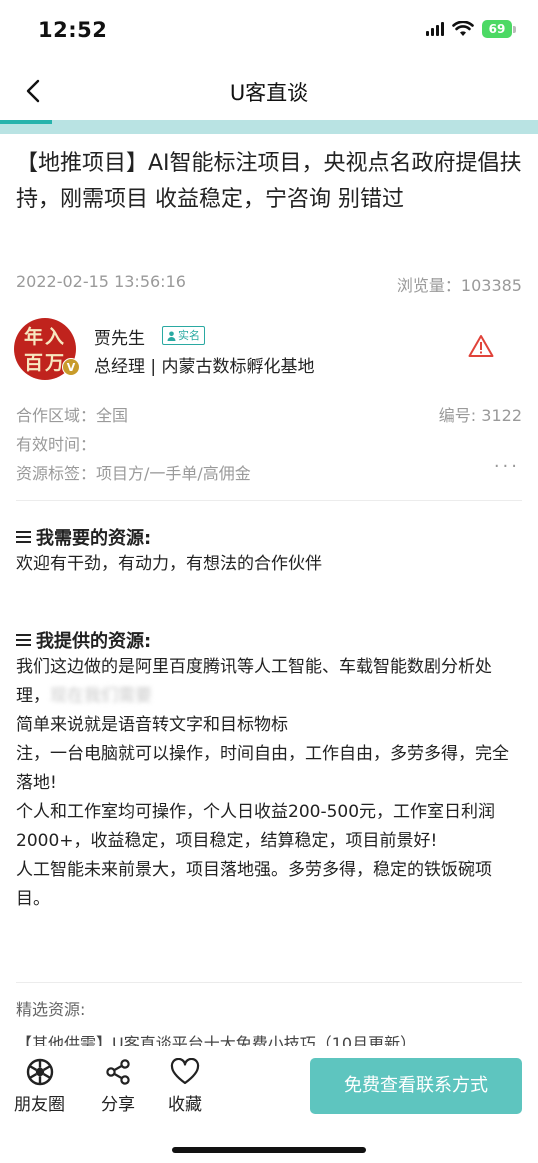 The image size is (538, 1163). What do you see at coordinates (269, 416) in the screenshot?
I see `info-row-region: 合作区域：全国 编号: 3122` at bounding box center [269, 416].